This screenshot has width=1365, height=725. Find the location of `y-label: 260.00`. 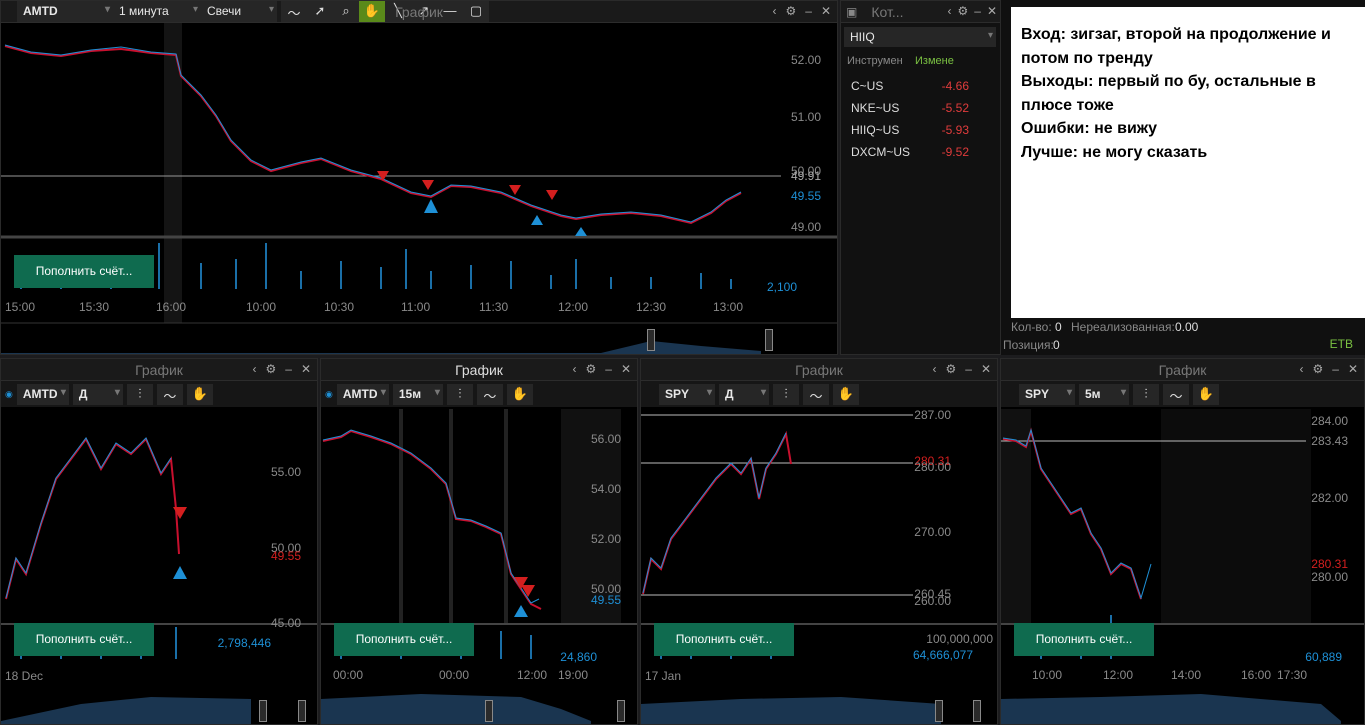

y-label: 260.00 is located at coordinates (932, 601).